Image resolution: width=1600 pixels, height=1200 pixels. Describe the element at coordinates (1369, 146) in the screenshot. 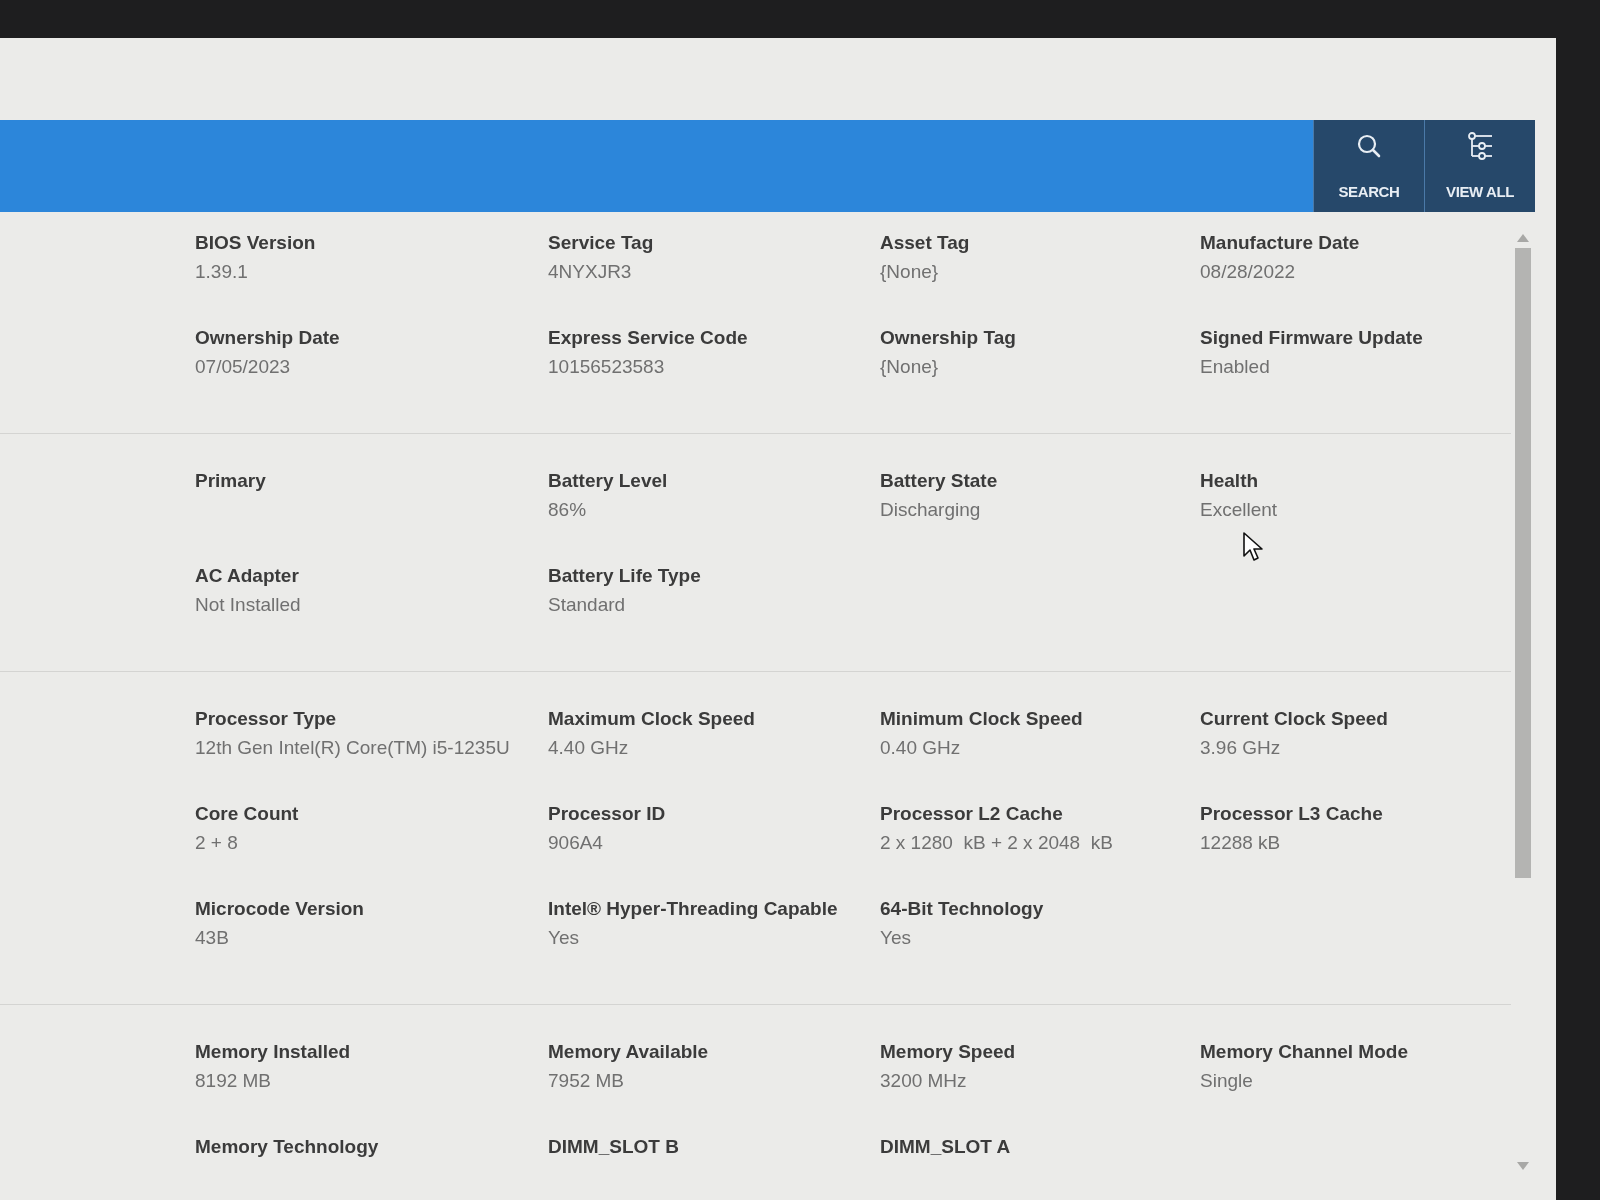

I see `search-icon` at that location.